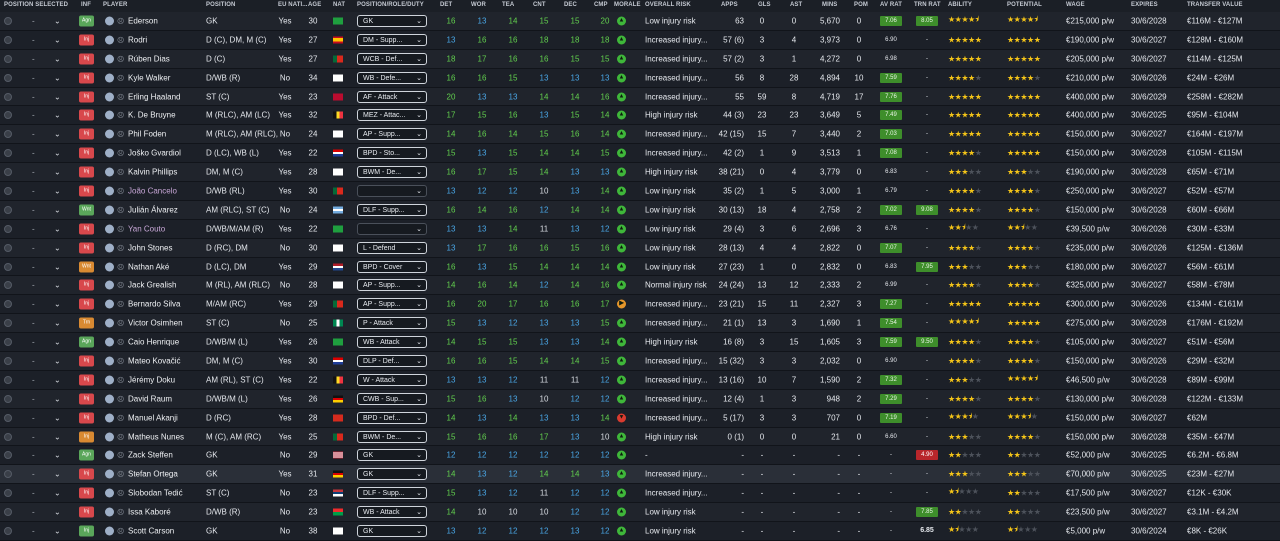  Describe the element at coordinates (153, 474) in the screenshot. I see `player-name-link: Stefan Ortega` at that location.